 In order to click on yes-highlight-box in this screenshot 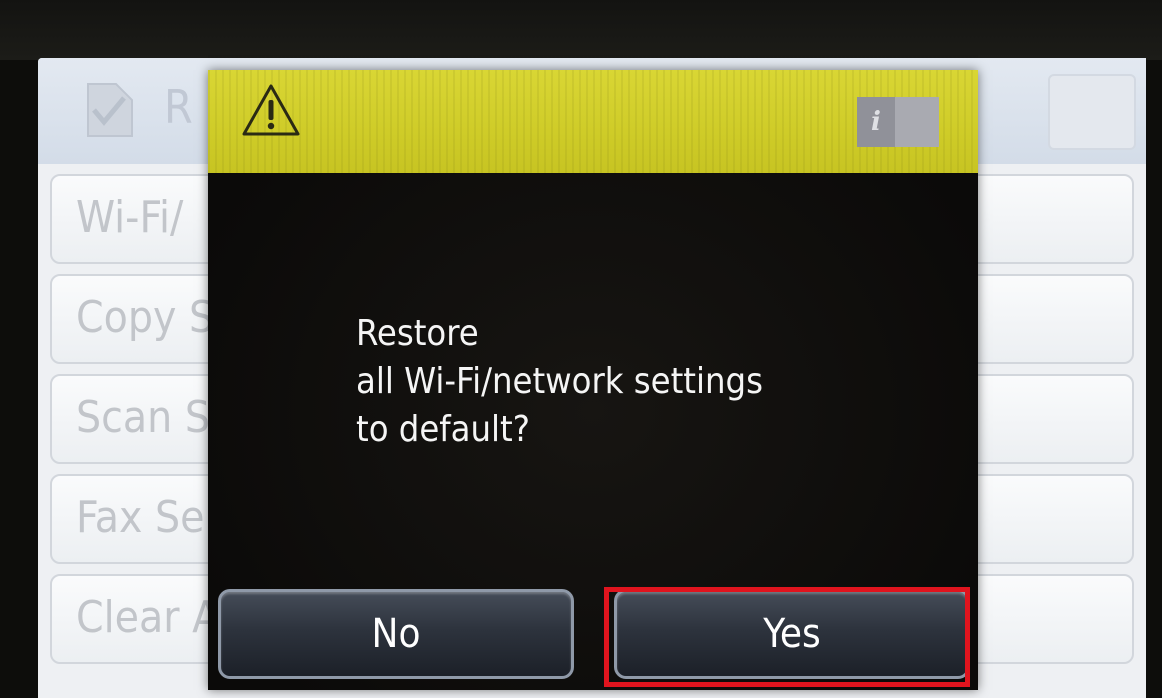, I will do `click(787, 637)`.